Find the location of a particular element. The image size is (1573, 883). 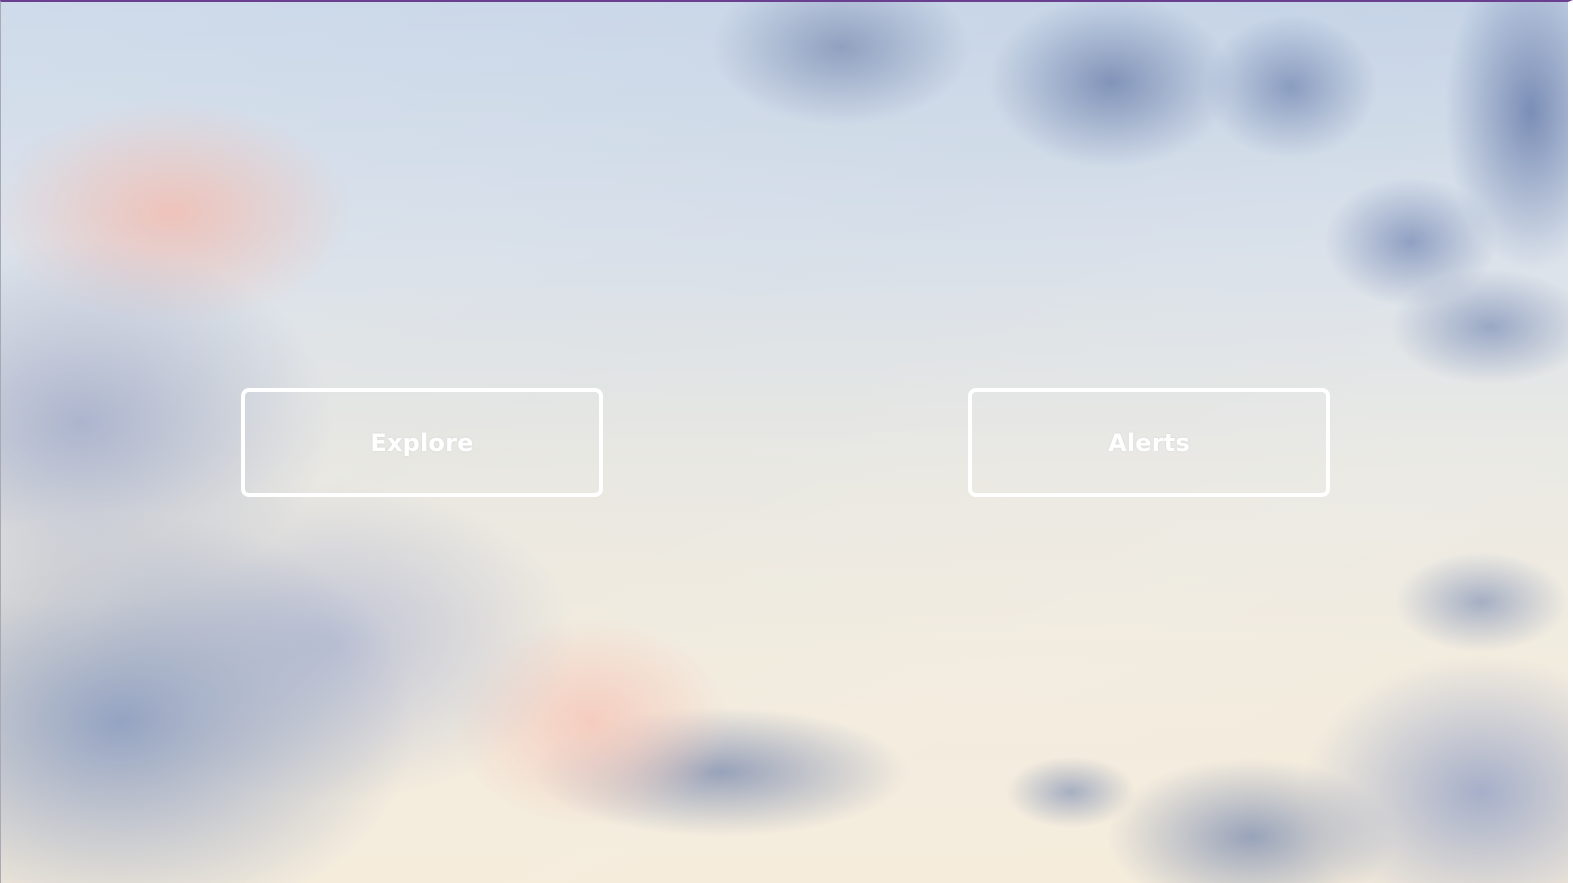

explore-button: Explore is located at coordinates (422, 442).